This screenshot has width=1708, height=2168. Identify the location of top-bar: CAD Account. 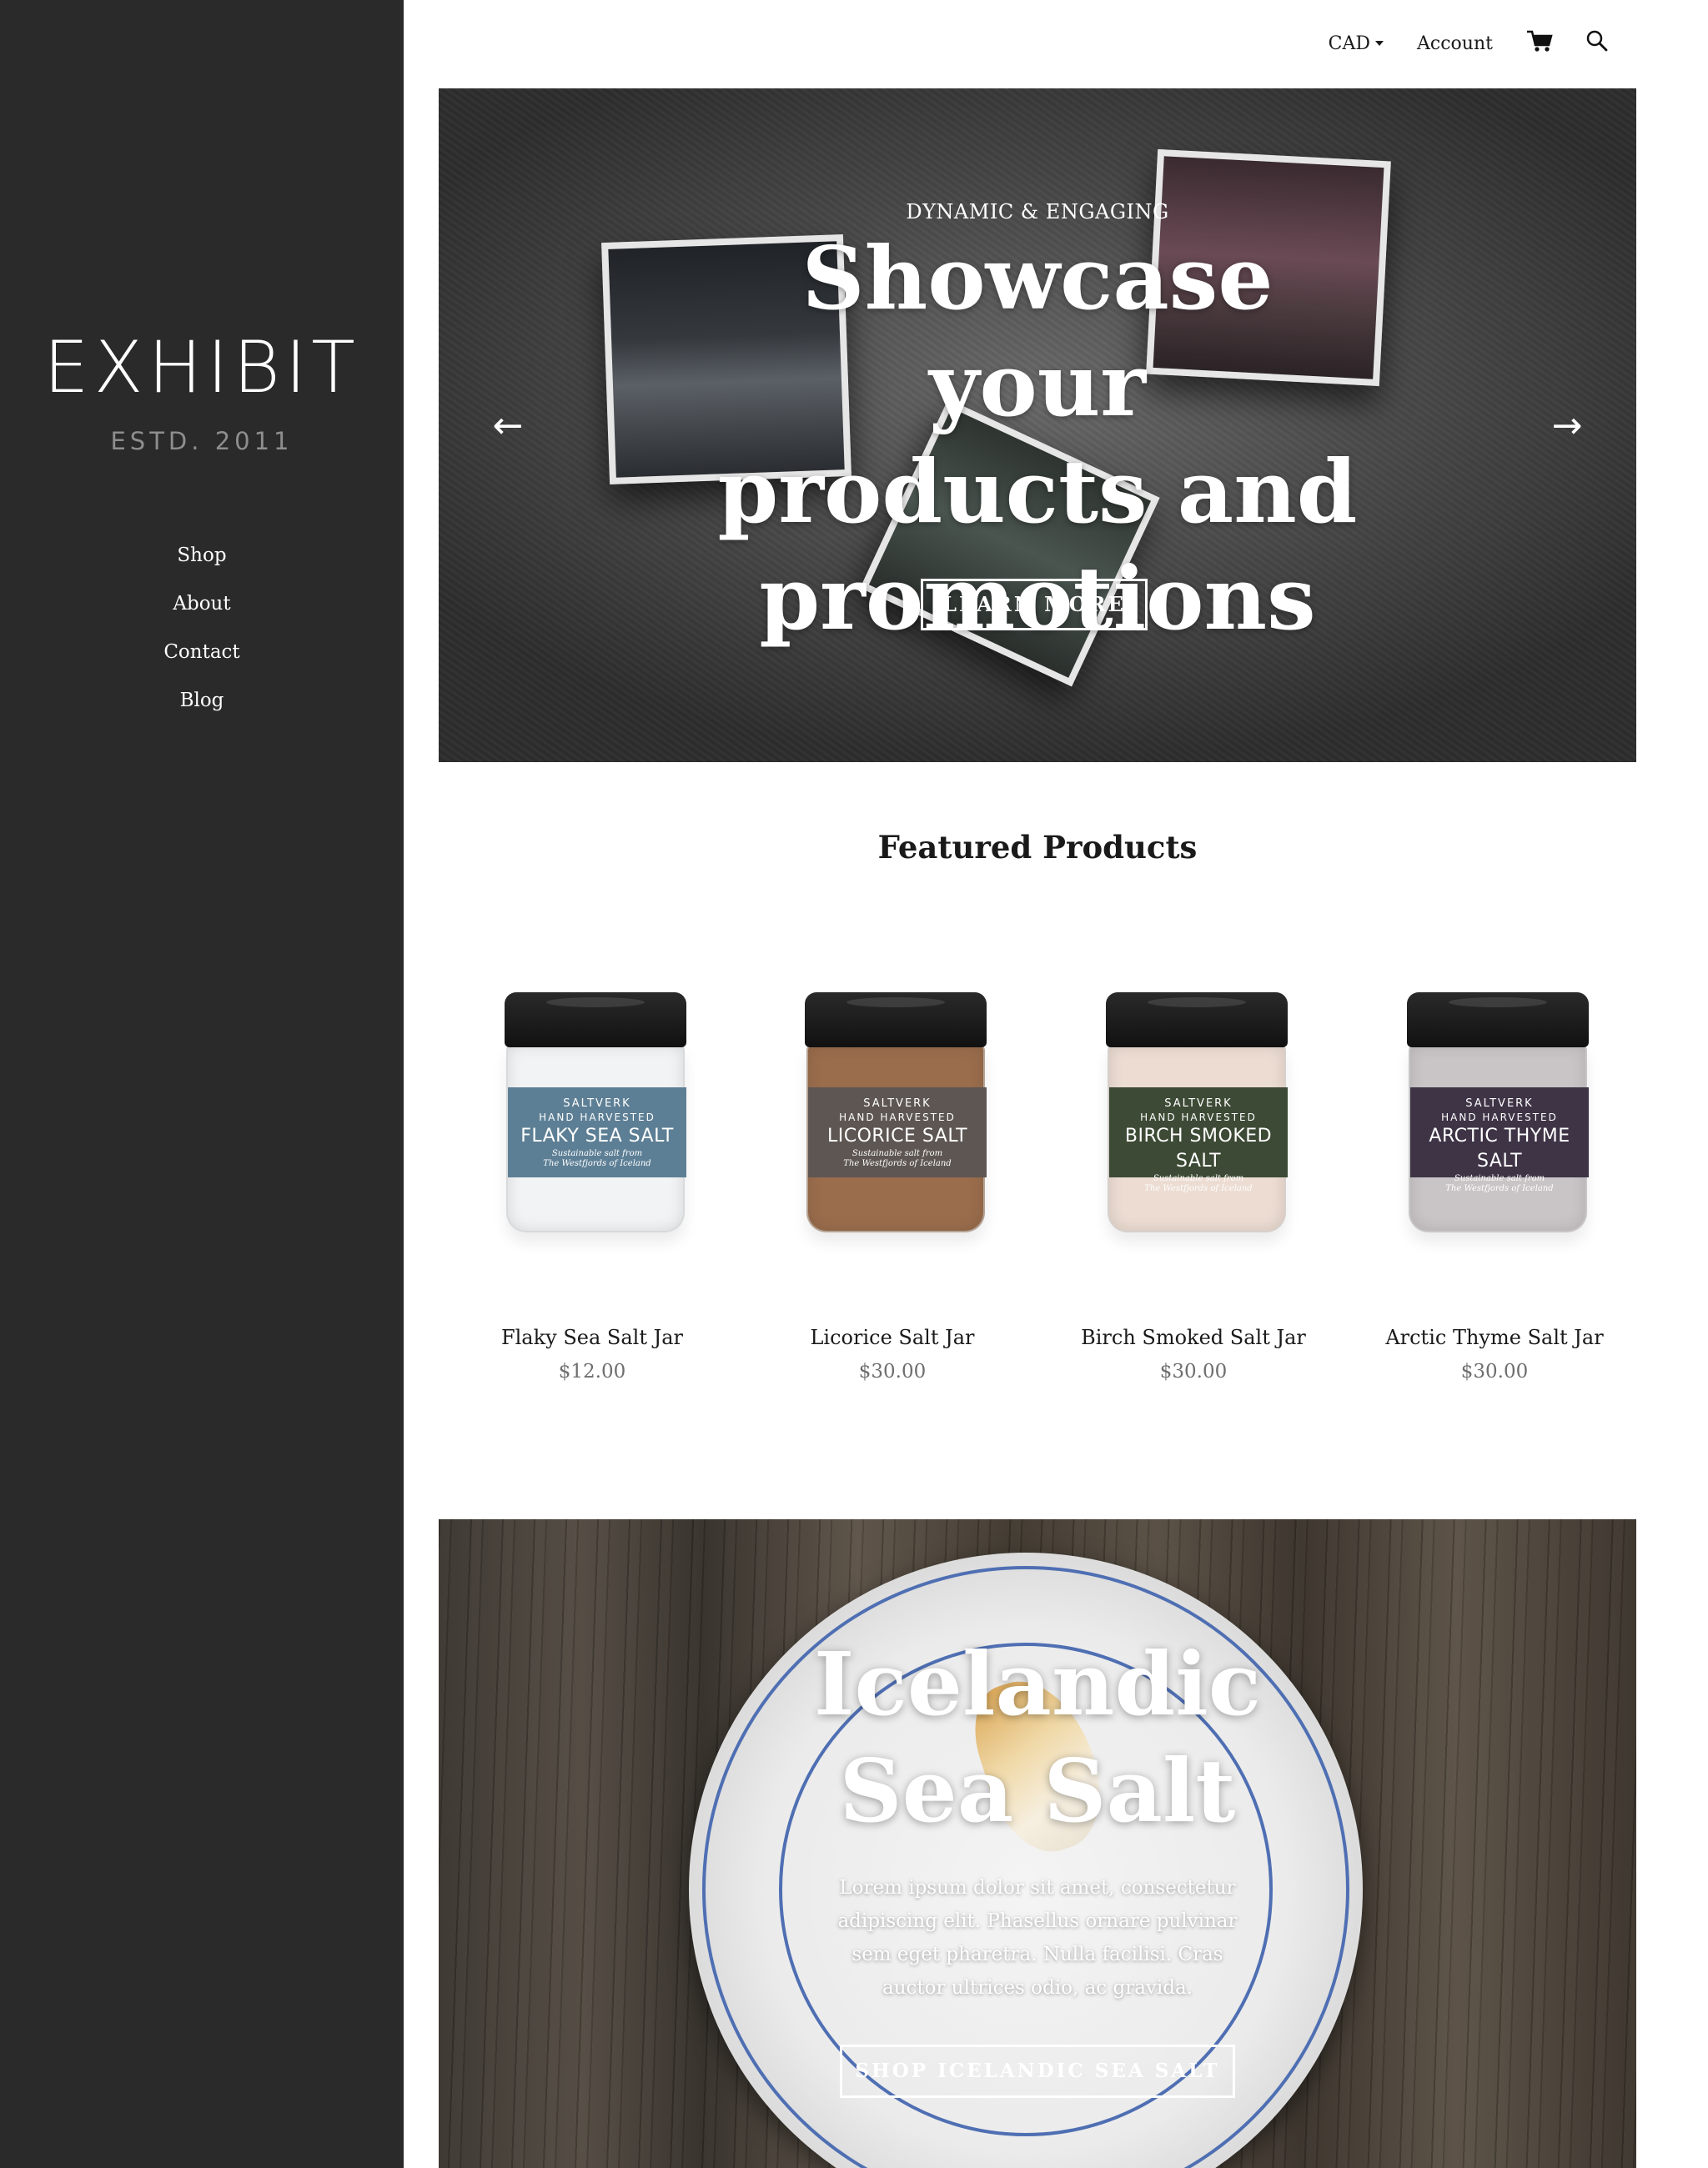
(1451, 43).